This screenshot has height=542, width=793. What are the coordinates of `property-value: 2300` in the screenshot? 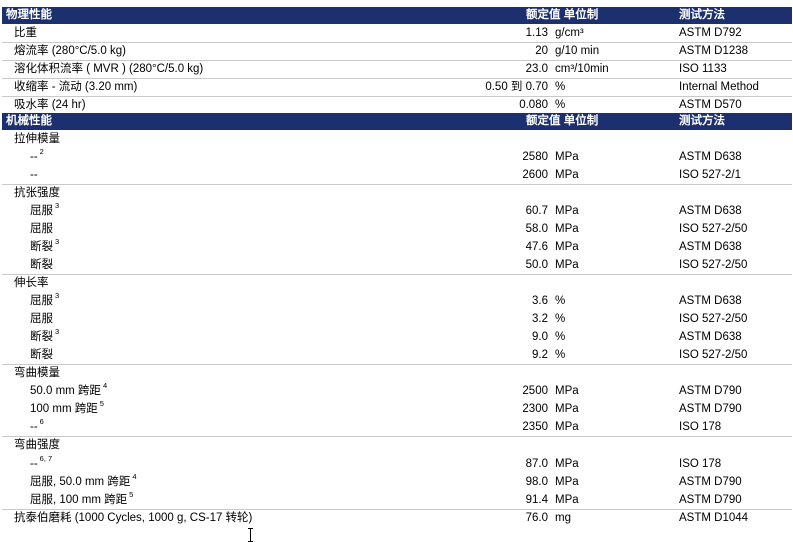 It's located at (535, 409).